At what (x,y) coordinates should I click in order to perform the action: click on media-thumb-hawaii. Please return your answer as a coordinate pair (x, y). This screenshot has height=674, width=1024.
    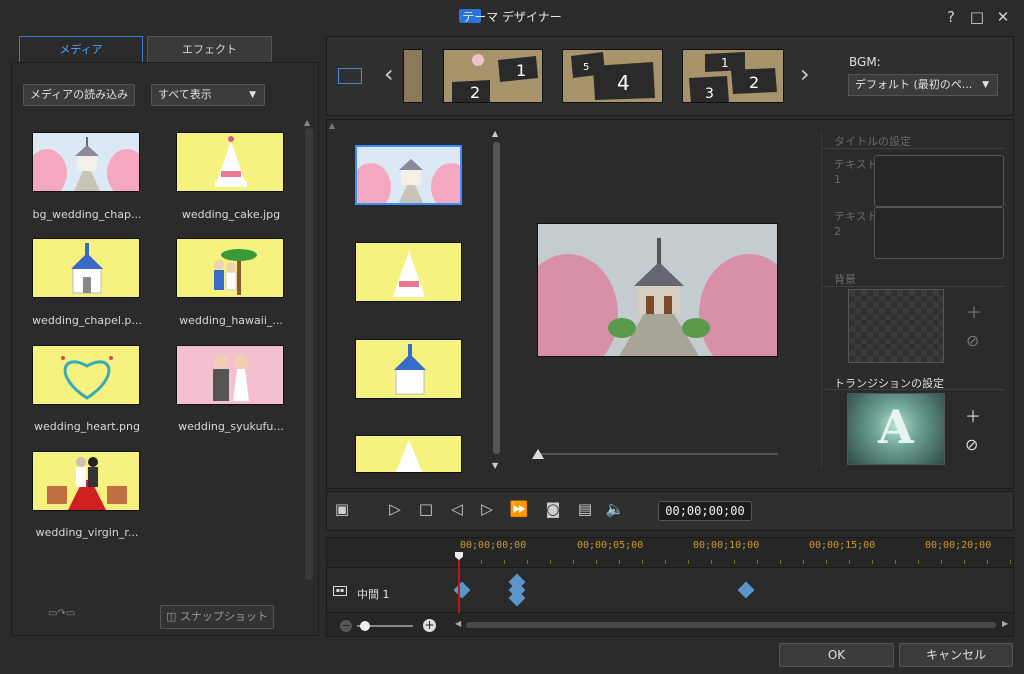
    Looking at the image, I should click on (230, 268).